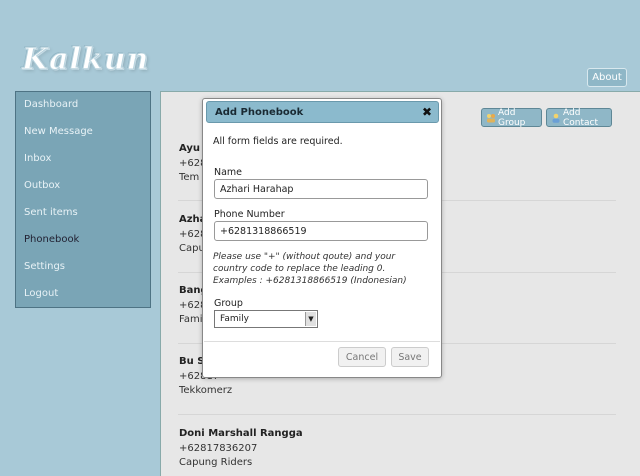 The width and height of the screenshot is (640, 476). I want to click on close-icon: ✖, so click(427, 112).